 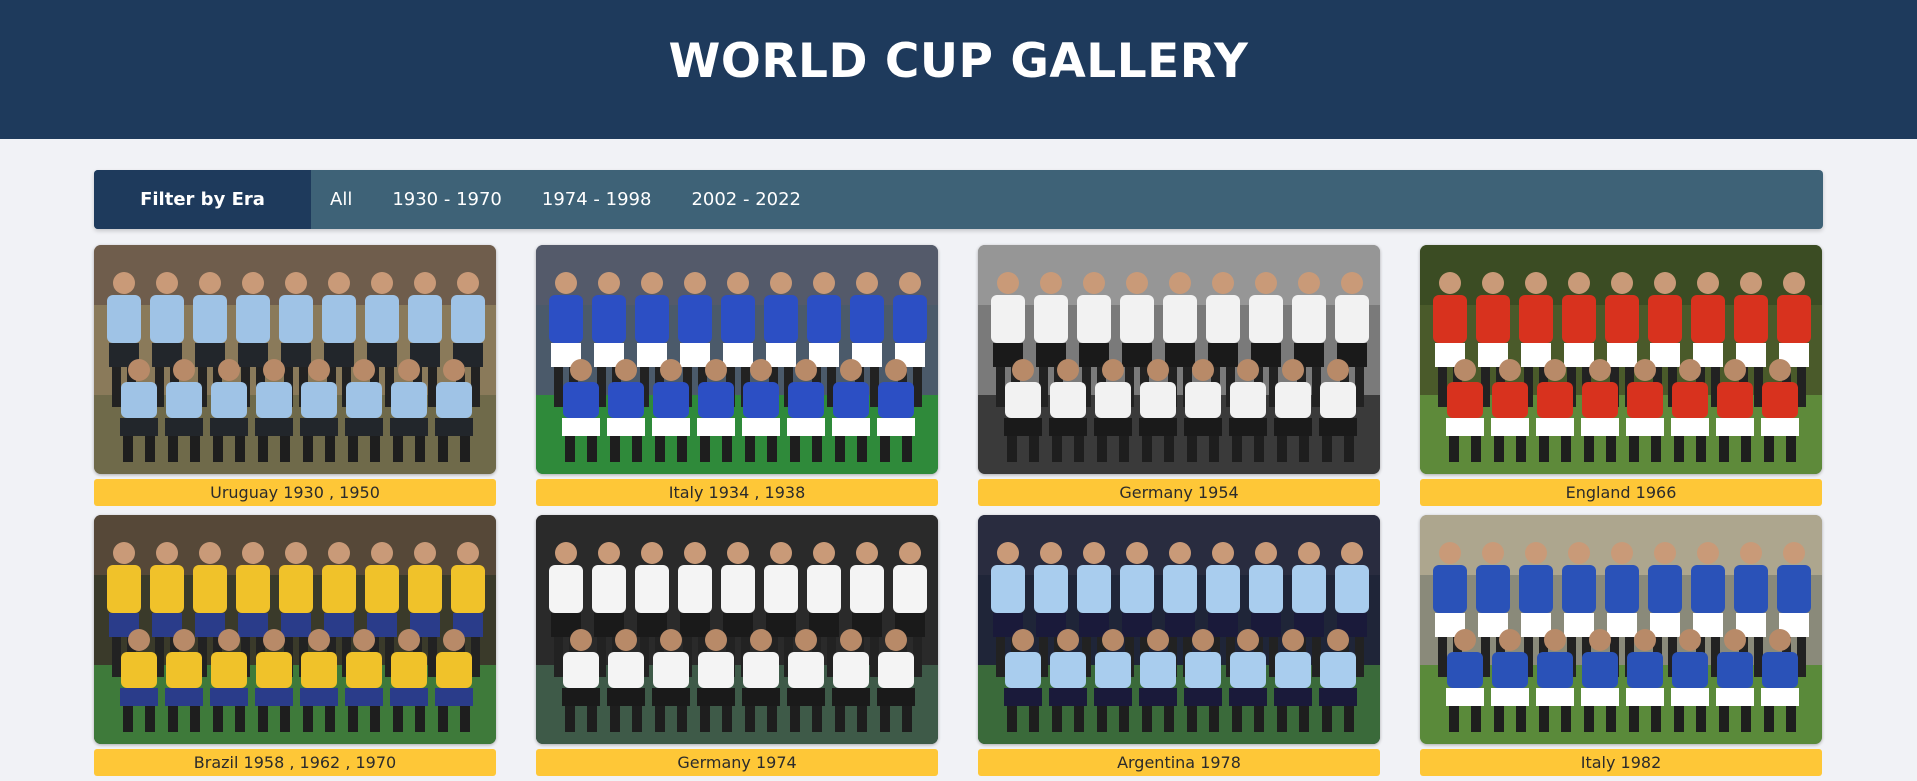 I want to click on team-caption: Argentina 1978, so click(x=1179, y=762).